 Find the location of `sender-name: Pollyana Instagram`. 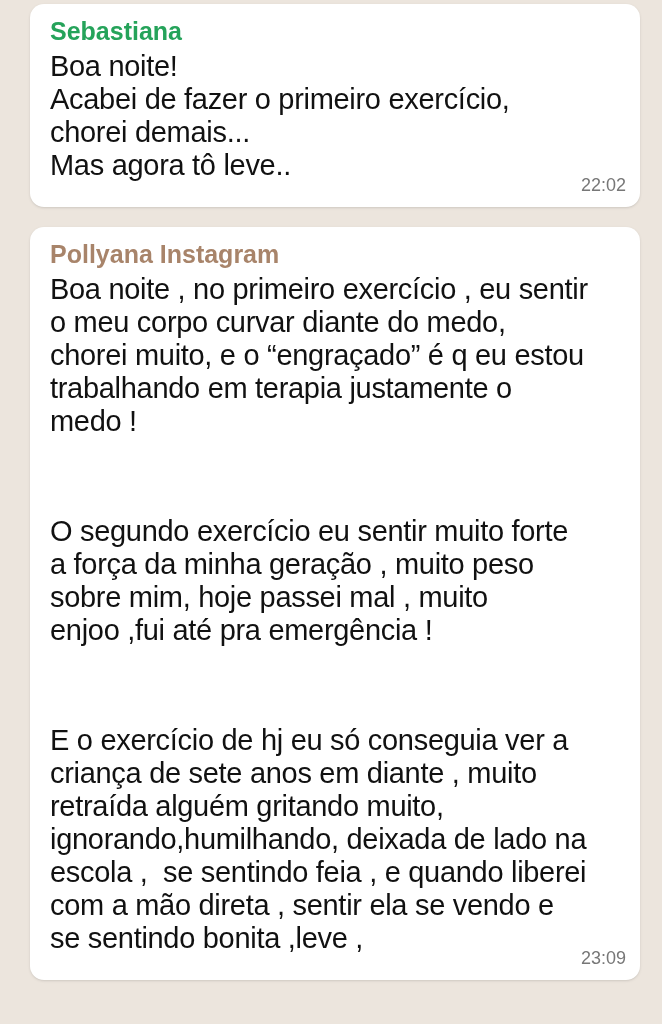

sender-name: Pollyana Instagram is located at coordinates (165, 254).